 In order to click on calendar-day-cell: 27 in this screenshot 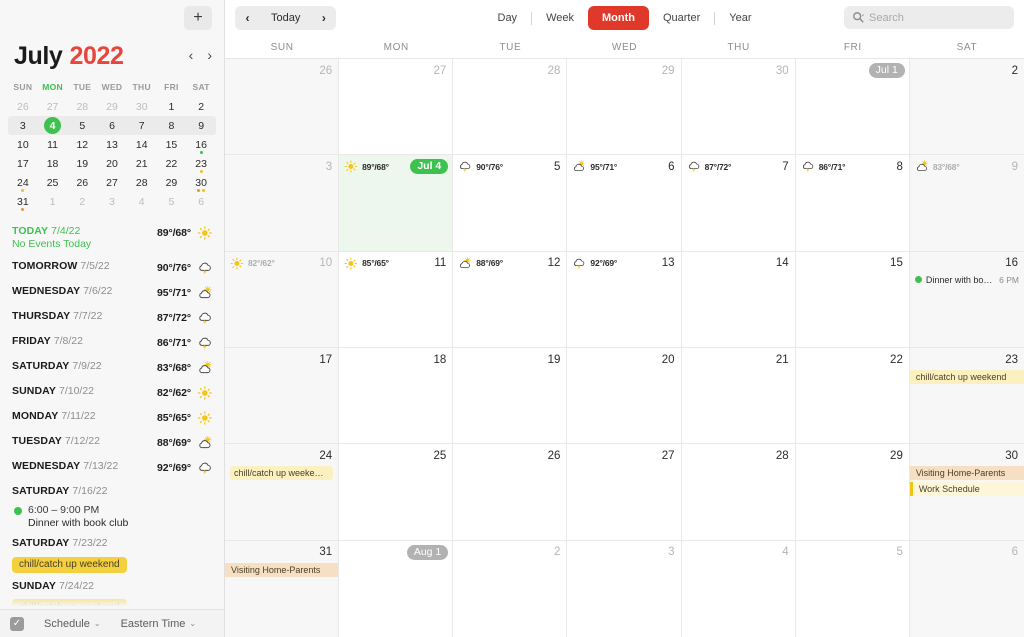, I will do `click(396, 107)`.